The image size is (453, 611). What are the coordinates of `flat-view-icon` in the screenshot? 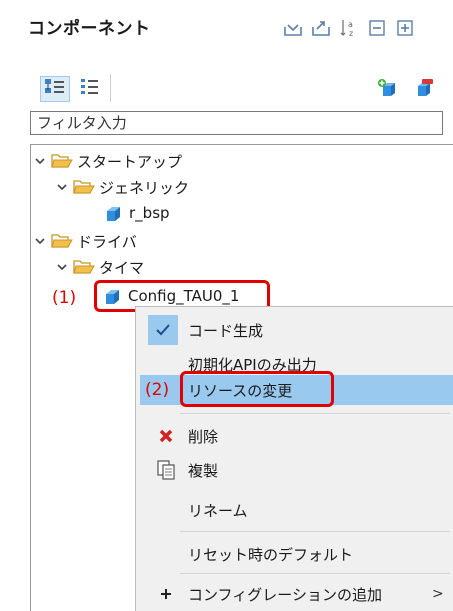 It's located at (90, 88).